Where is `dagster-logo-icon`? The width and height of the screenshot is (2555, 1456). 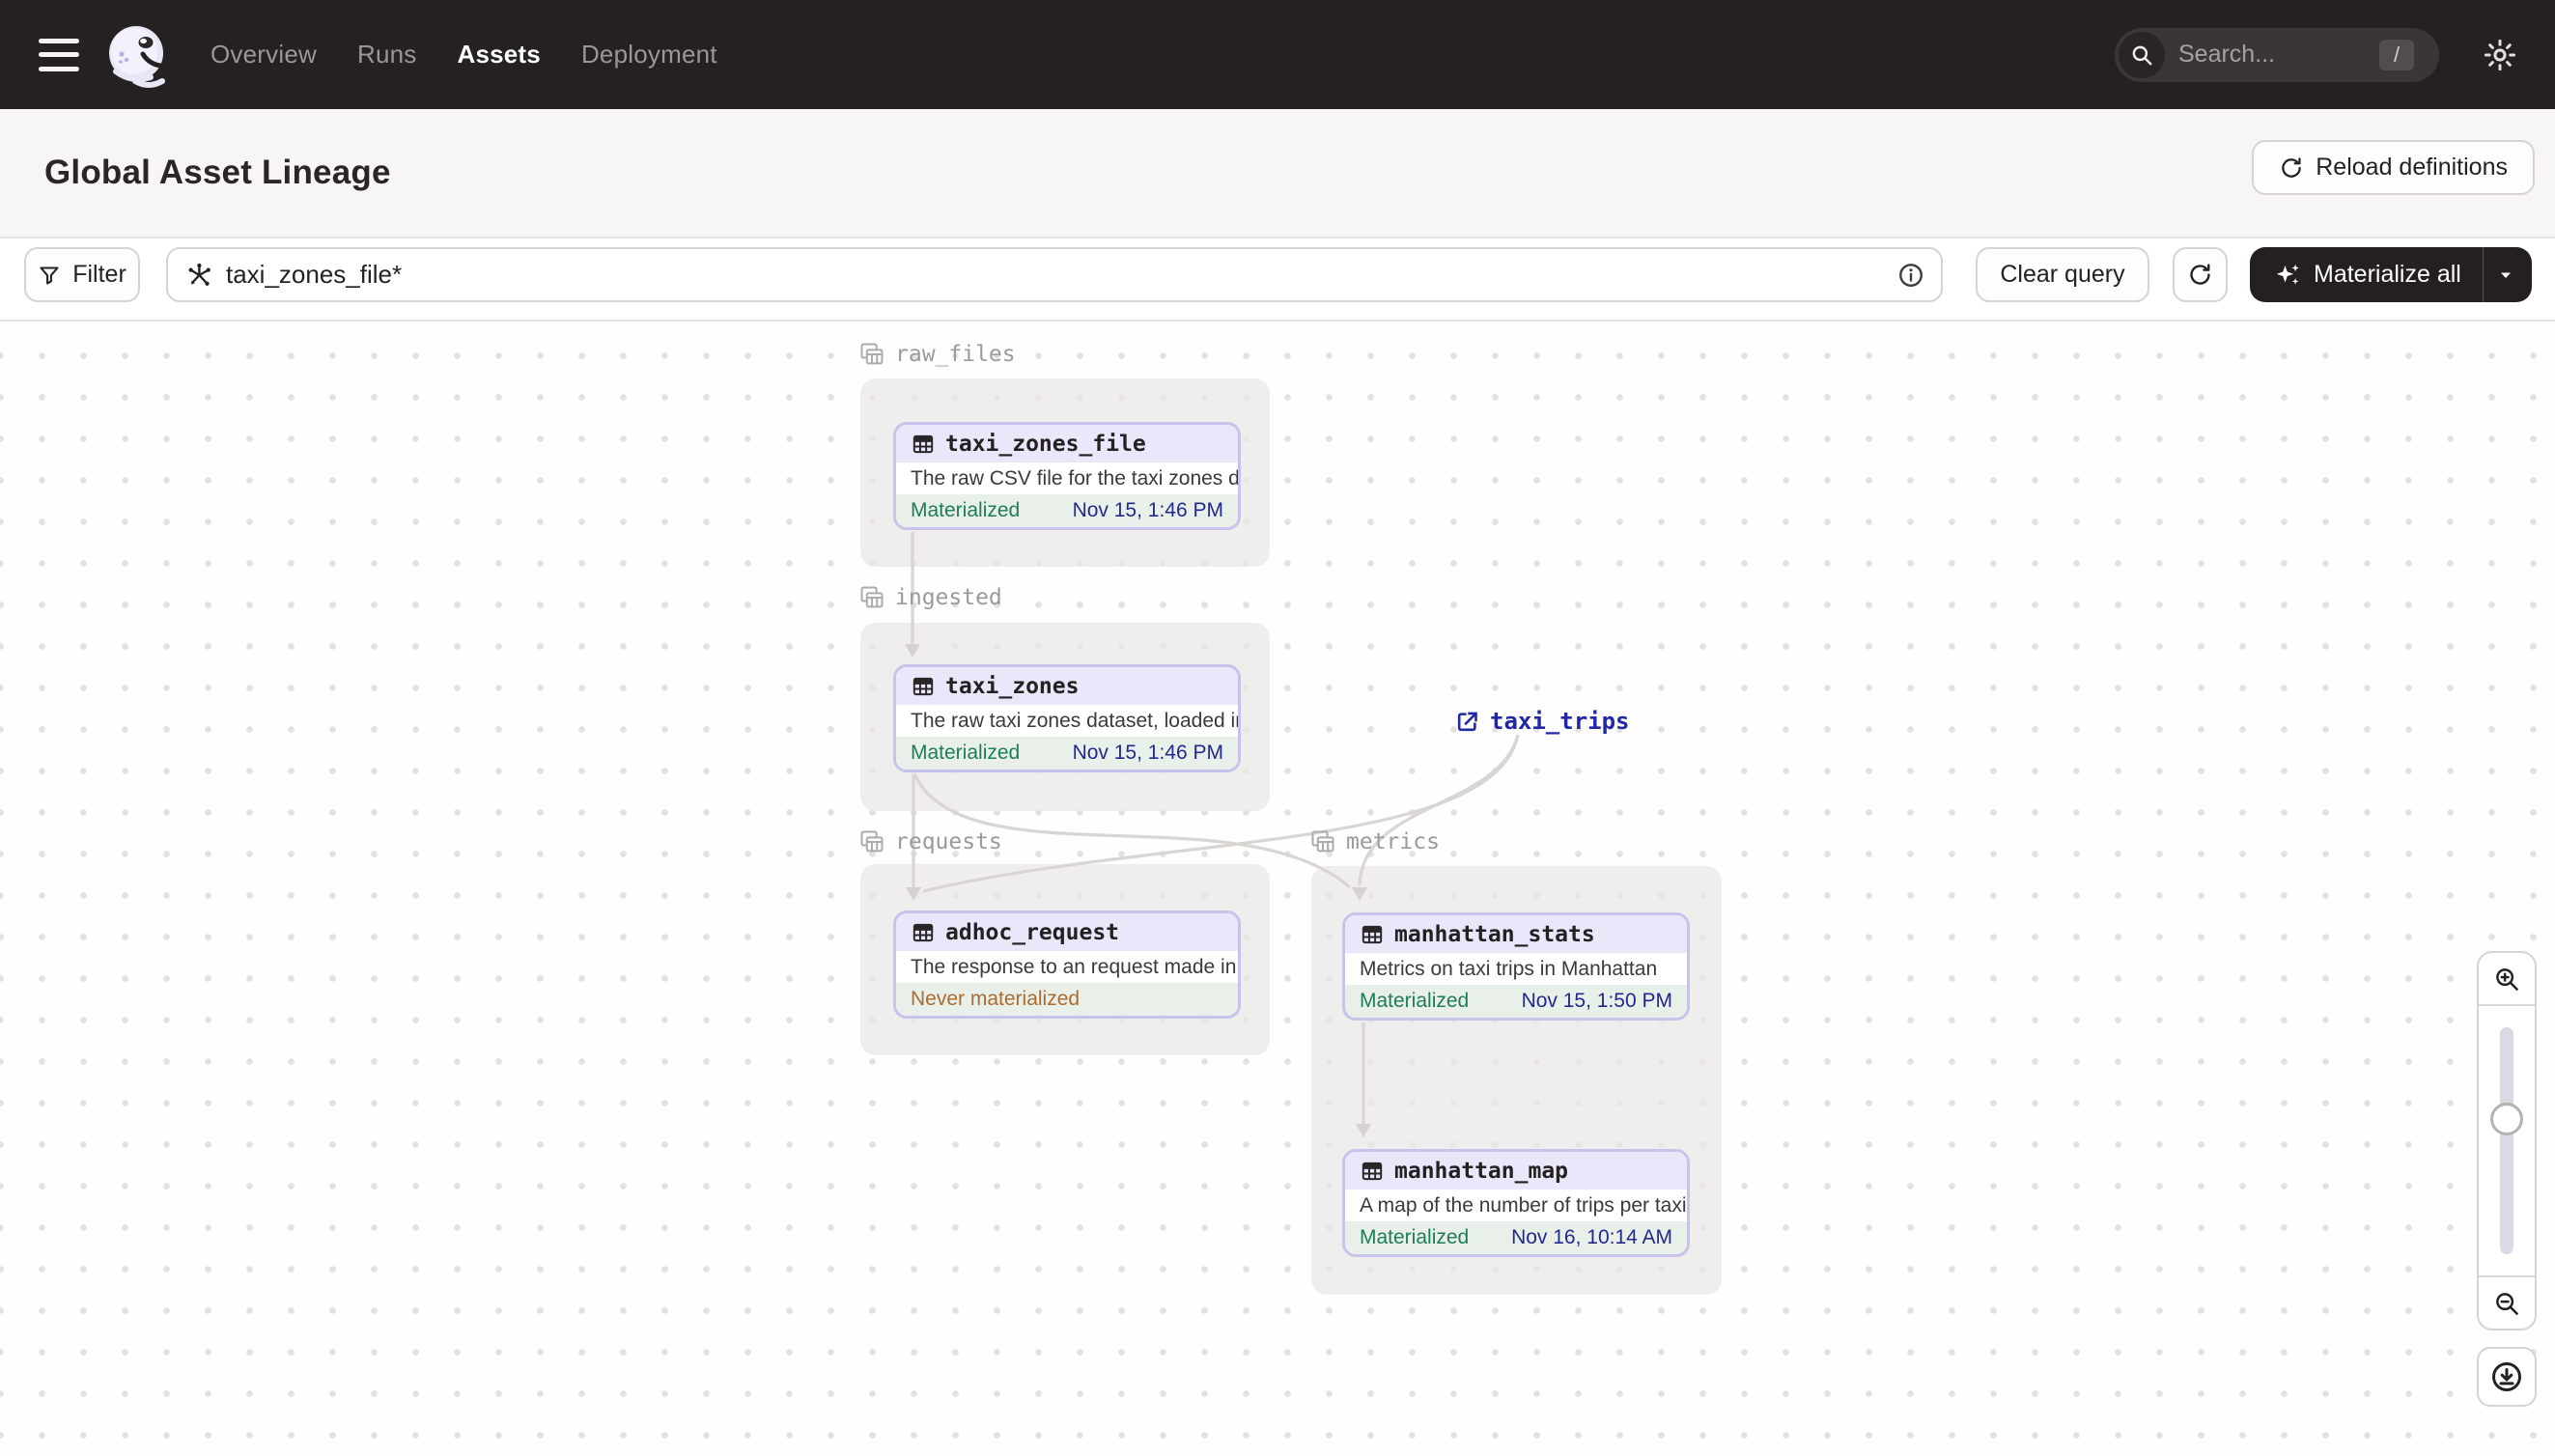
dagster-logo-icon is located at coordinates (136, 55).